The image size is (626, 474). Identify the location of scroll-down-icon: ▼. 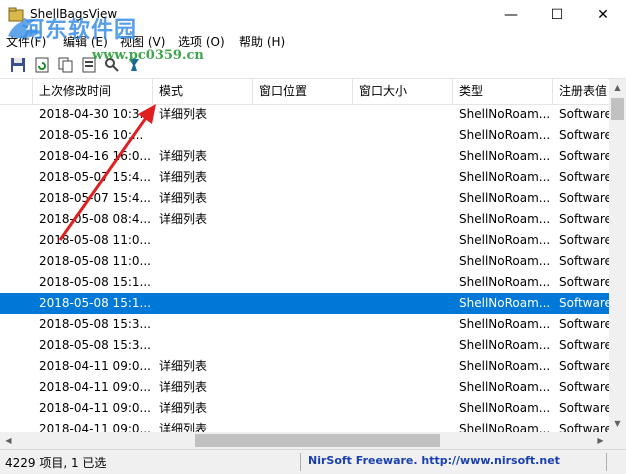
(617, 423).